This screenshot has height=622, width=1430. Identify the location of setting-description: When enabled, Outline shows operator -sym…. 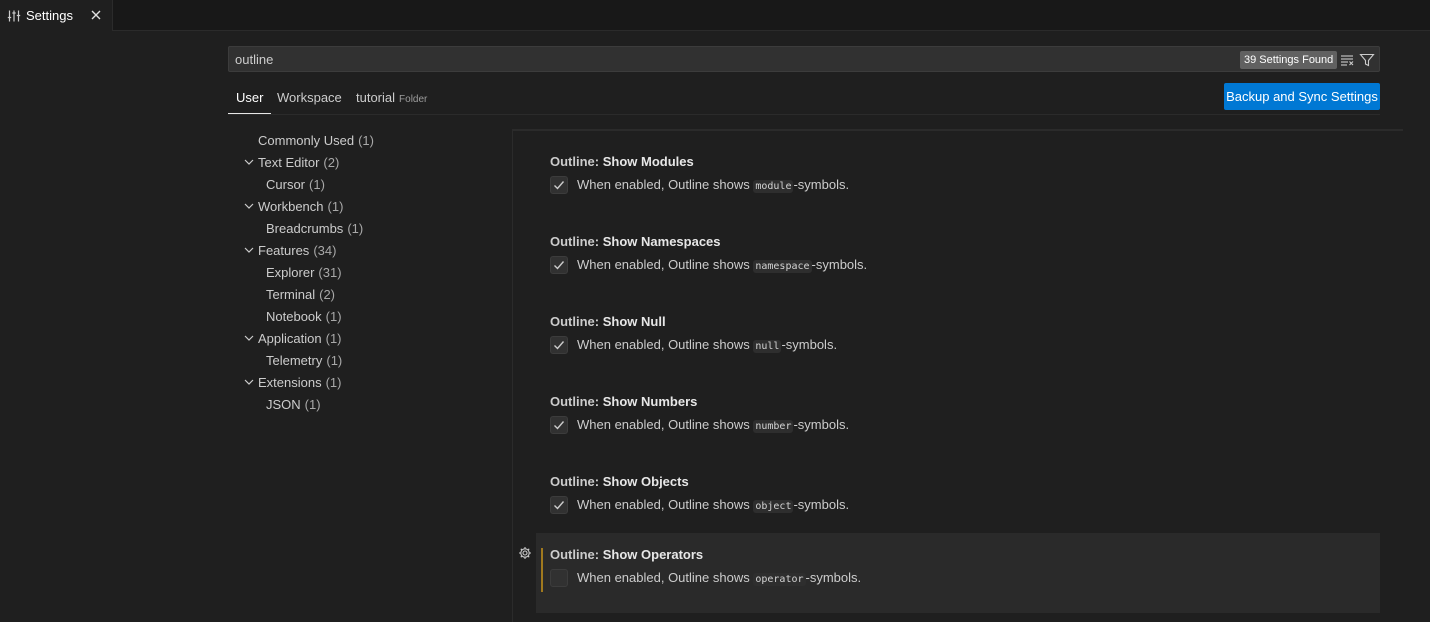
(719, 578).